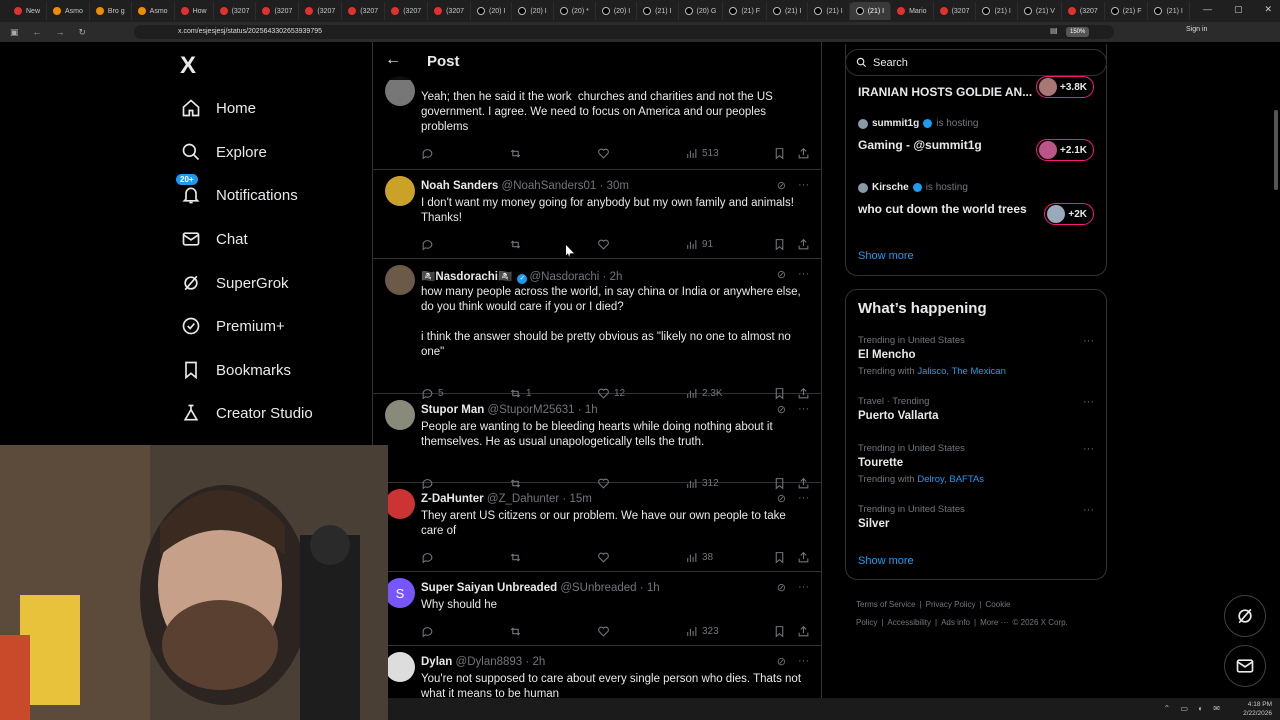 Image resolution: width=1280 pixels, height=720 pixels. What do you see at coordinates (912, 11) in the screenshot?
I see `browser-tab: Mario` at bounding box center [912, 11].